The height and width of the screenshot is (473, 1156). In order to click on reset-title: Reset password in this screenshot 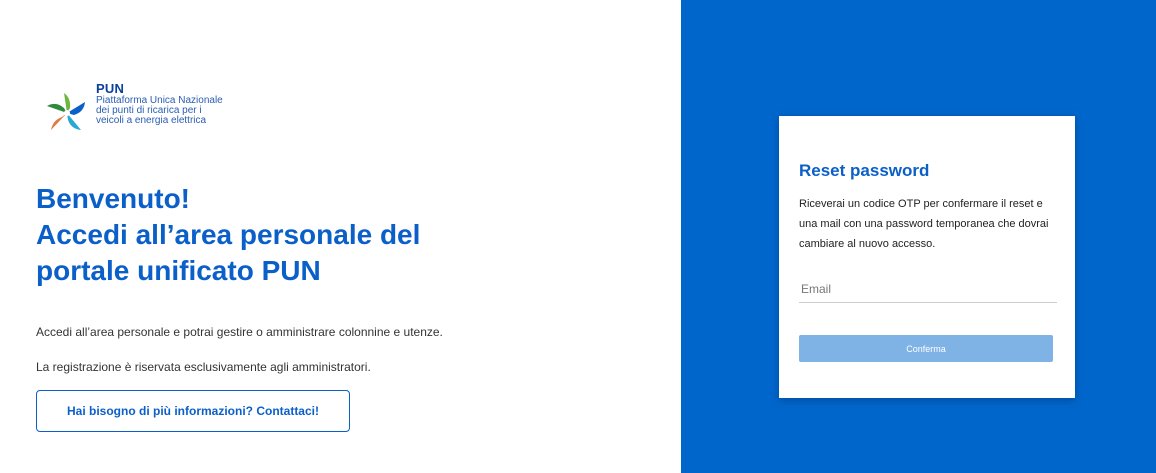, I will do `click(864, 170)`.